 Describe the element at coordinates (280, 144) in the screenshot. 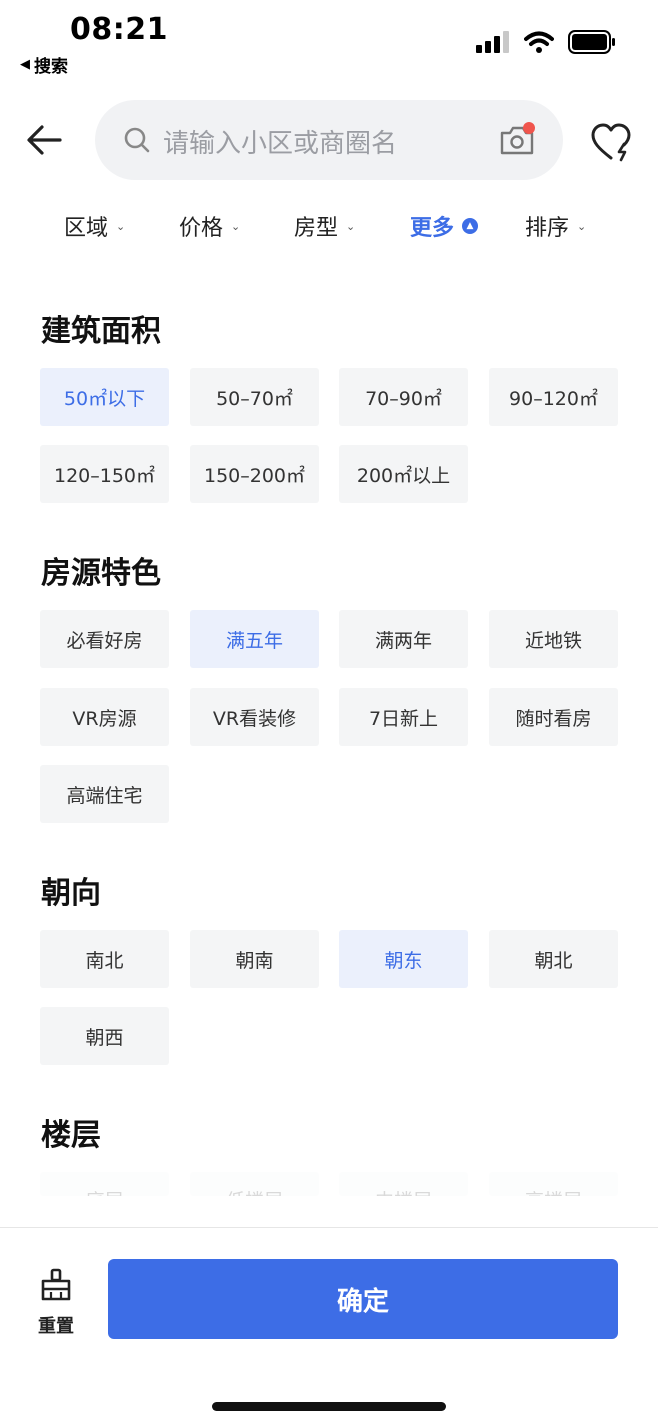

I see `search-placeholder: 请输入小区或商圈名` at that location.